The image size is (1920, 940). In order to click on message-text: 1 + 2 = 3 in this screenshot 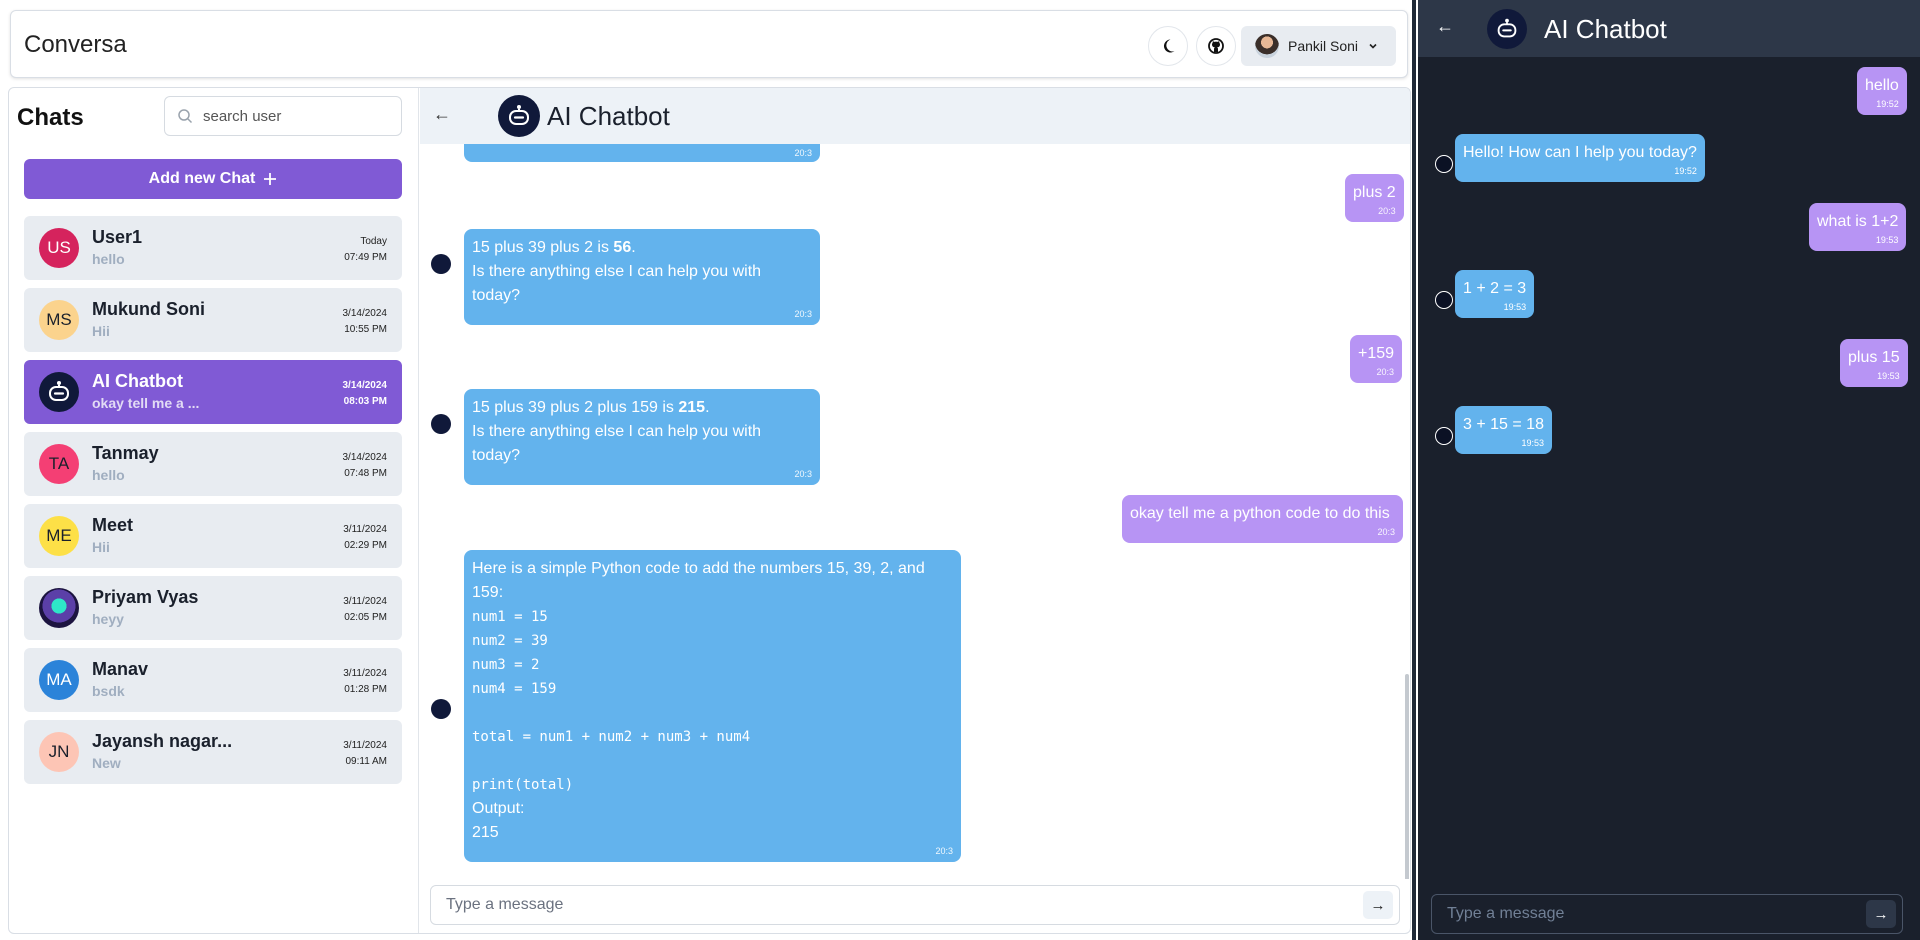, I will do `click(1495, 288)`.